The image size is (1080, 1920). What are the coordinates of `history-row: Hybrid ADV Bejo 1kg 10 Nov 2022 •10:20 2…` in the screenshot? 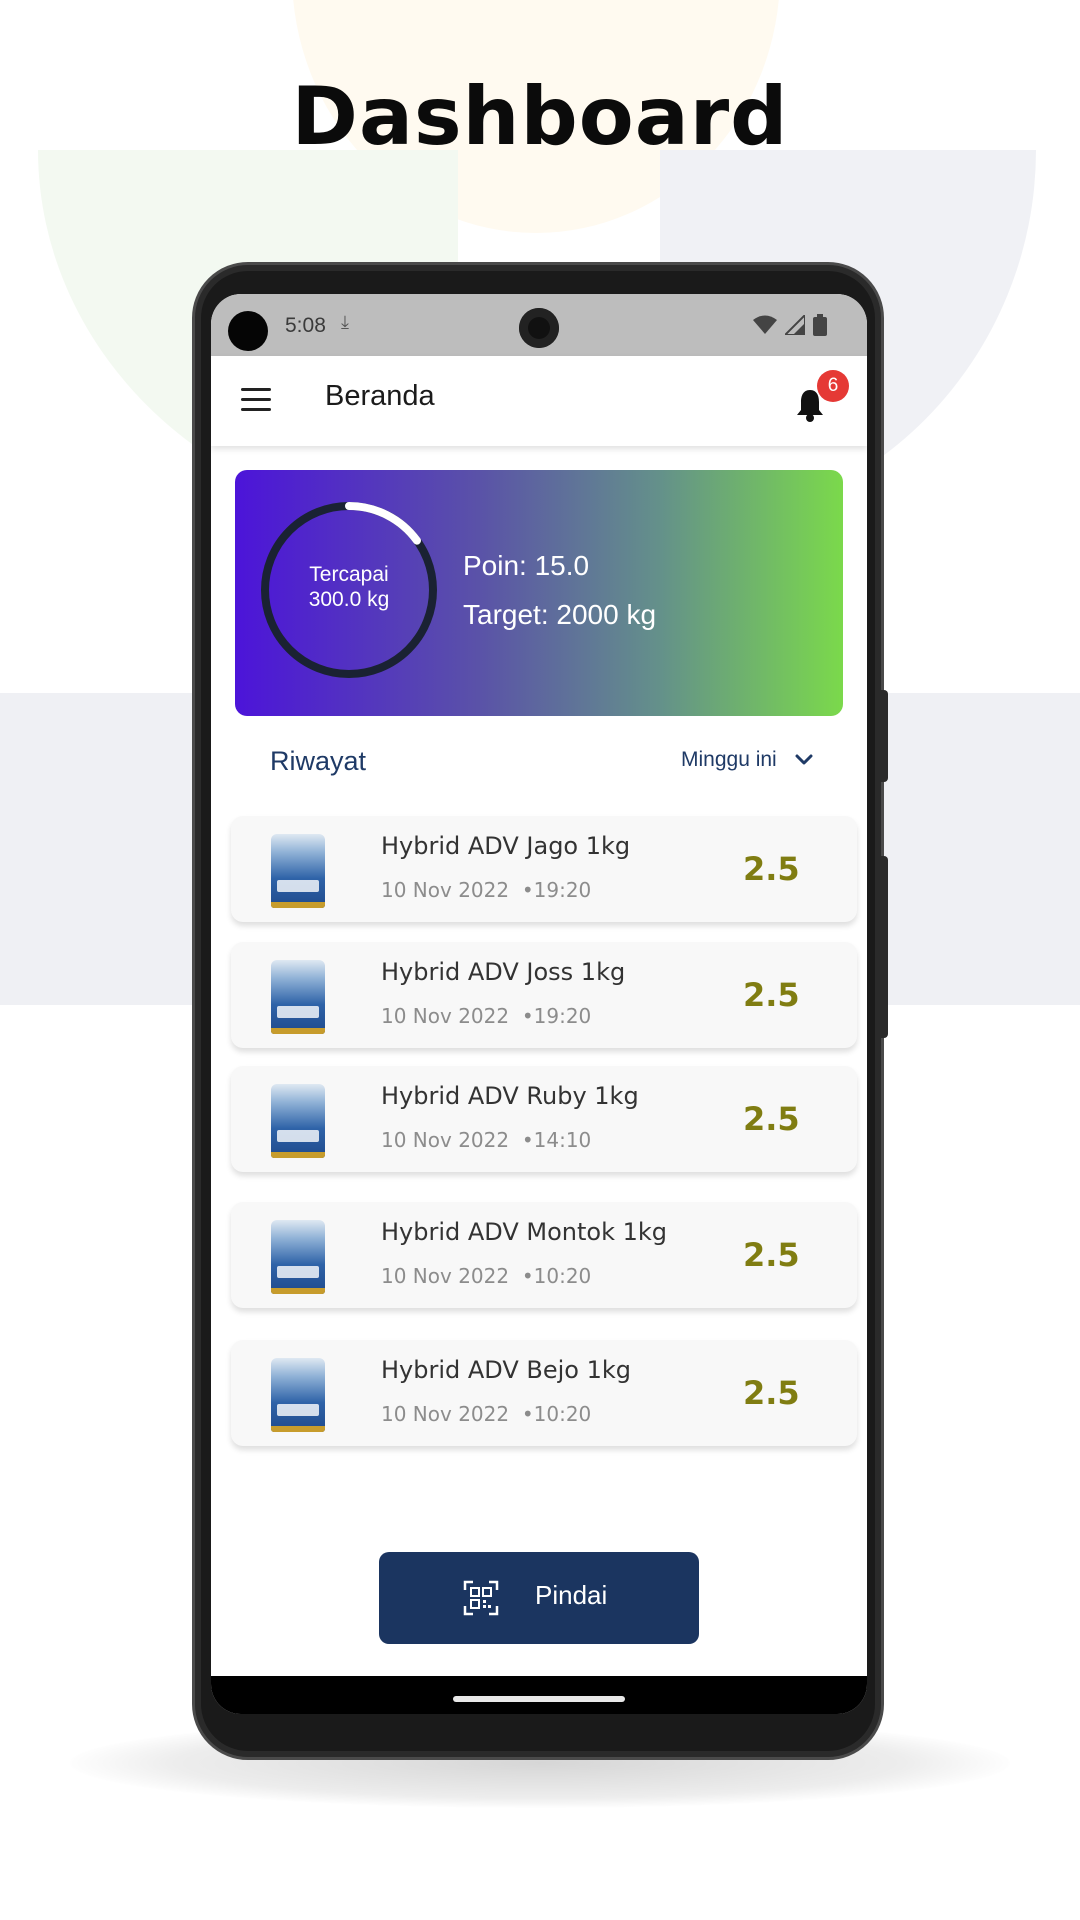 It's located at (544, 1393).